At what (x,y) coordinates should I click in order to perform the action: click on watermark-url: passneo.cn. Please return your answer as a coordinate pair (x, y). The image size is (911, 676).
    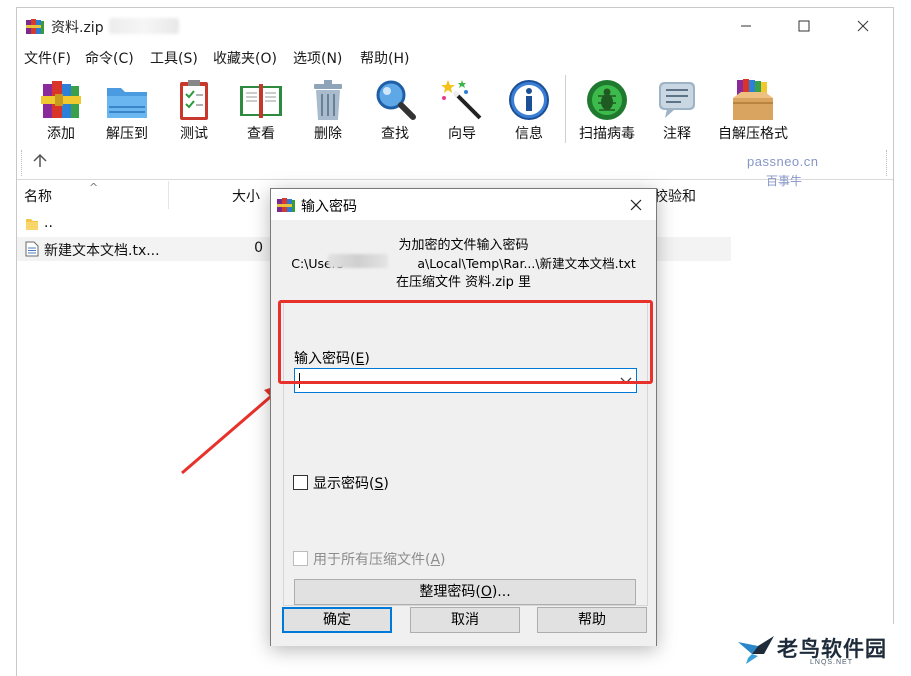
    Looking at the image, I should click on (783, 161).